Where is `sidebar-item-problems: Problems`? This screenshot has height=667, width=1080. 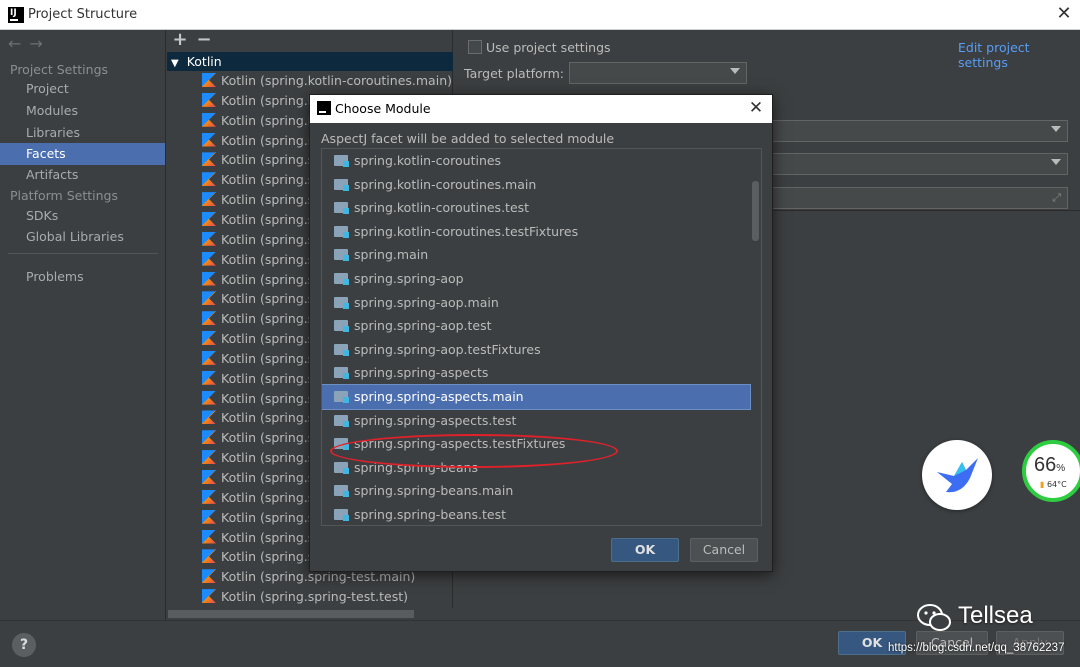 sidebar-item-problems: Problems is located at coordinates (82, 277).